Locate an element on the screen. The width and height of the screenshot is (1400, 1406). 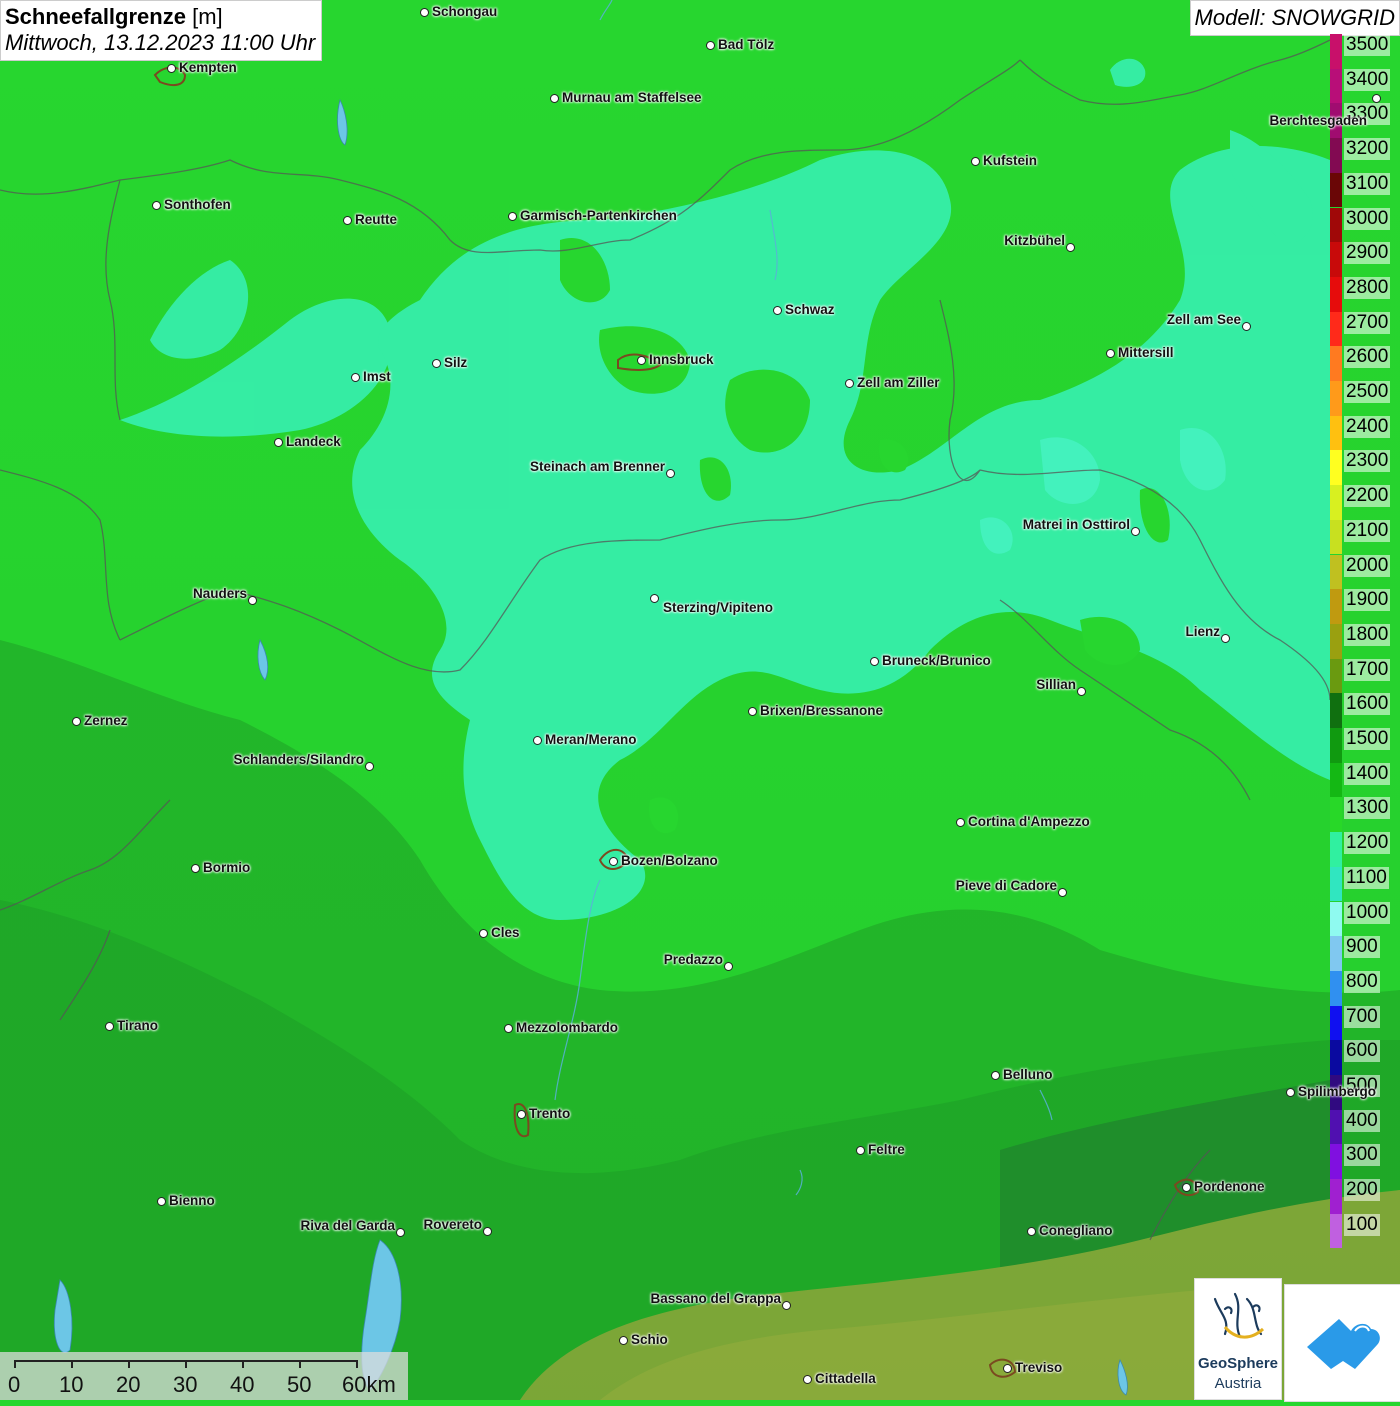
legend-row: 3400 is located at coordinates (1364, 86).